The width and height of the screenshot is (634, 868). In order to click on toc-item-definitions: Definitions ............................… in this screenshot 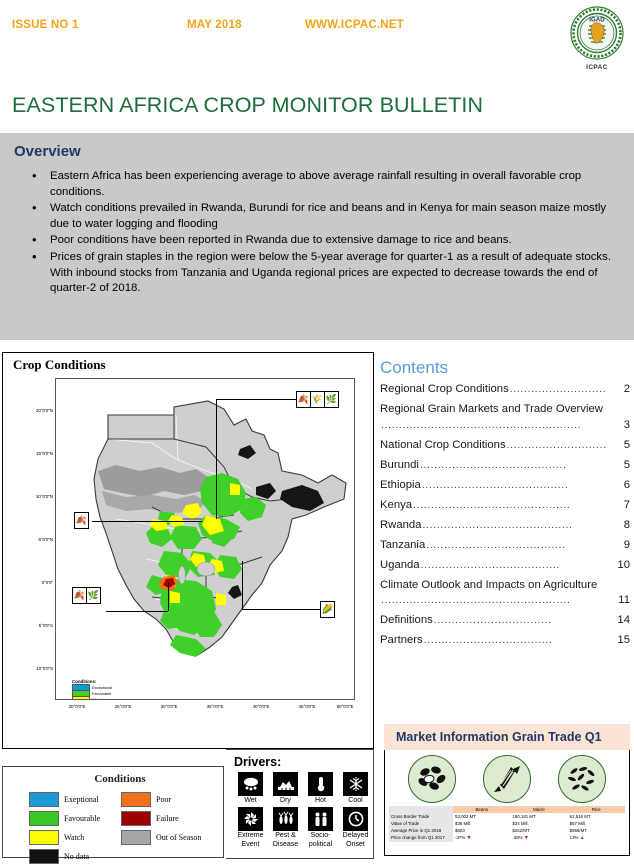, I will do `click(505, 621)`.